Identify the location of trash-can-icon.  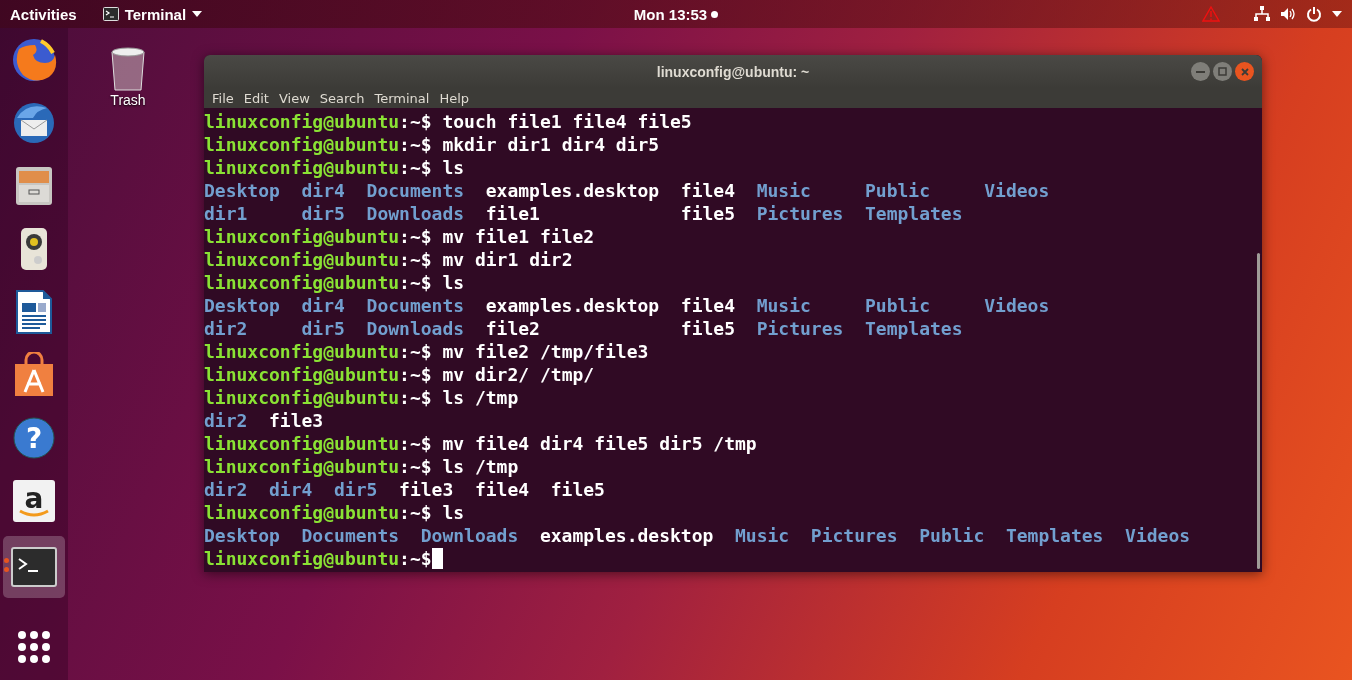
(128, 68).